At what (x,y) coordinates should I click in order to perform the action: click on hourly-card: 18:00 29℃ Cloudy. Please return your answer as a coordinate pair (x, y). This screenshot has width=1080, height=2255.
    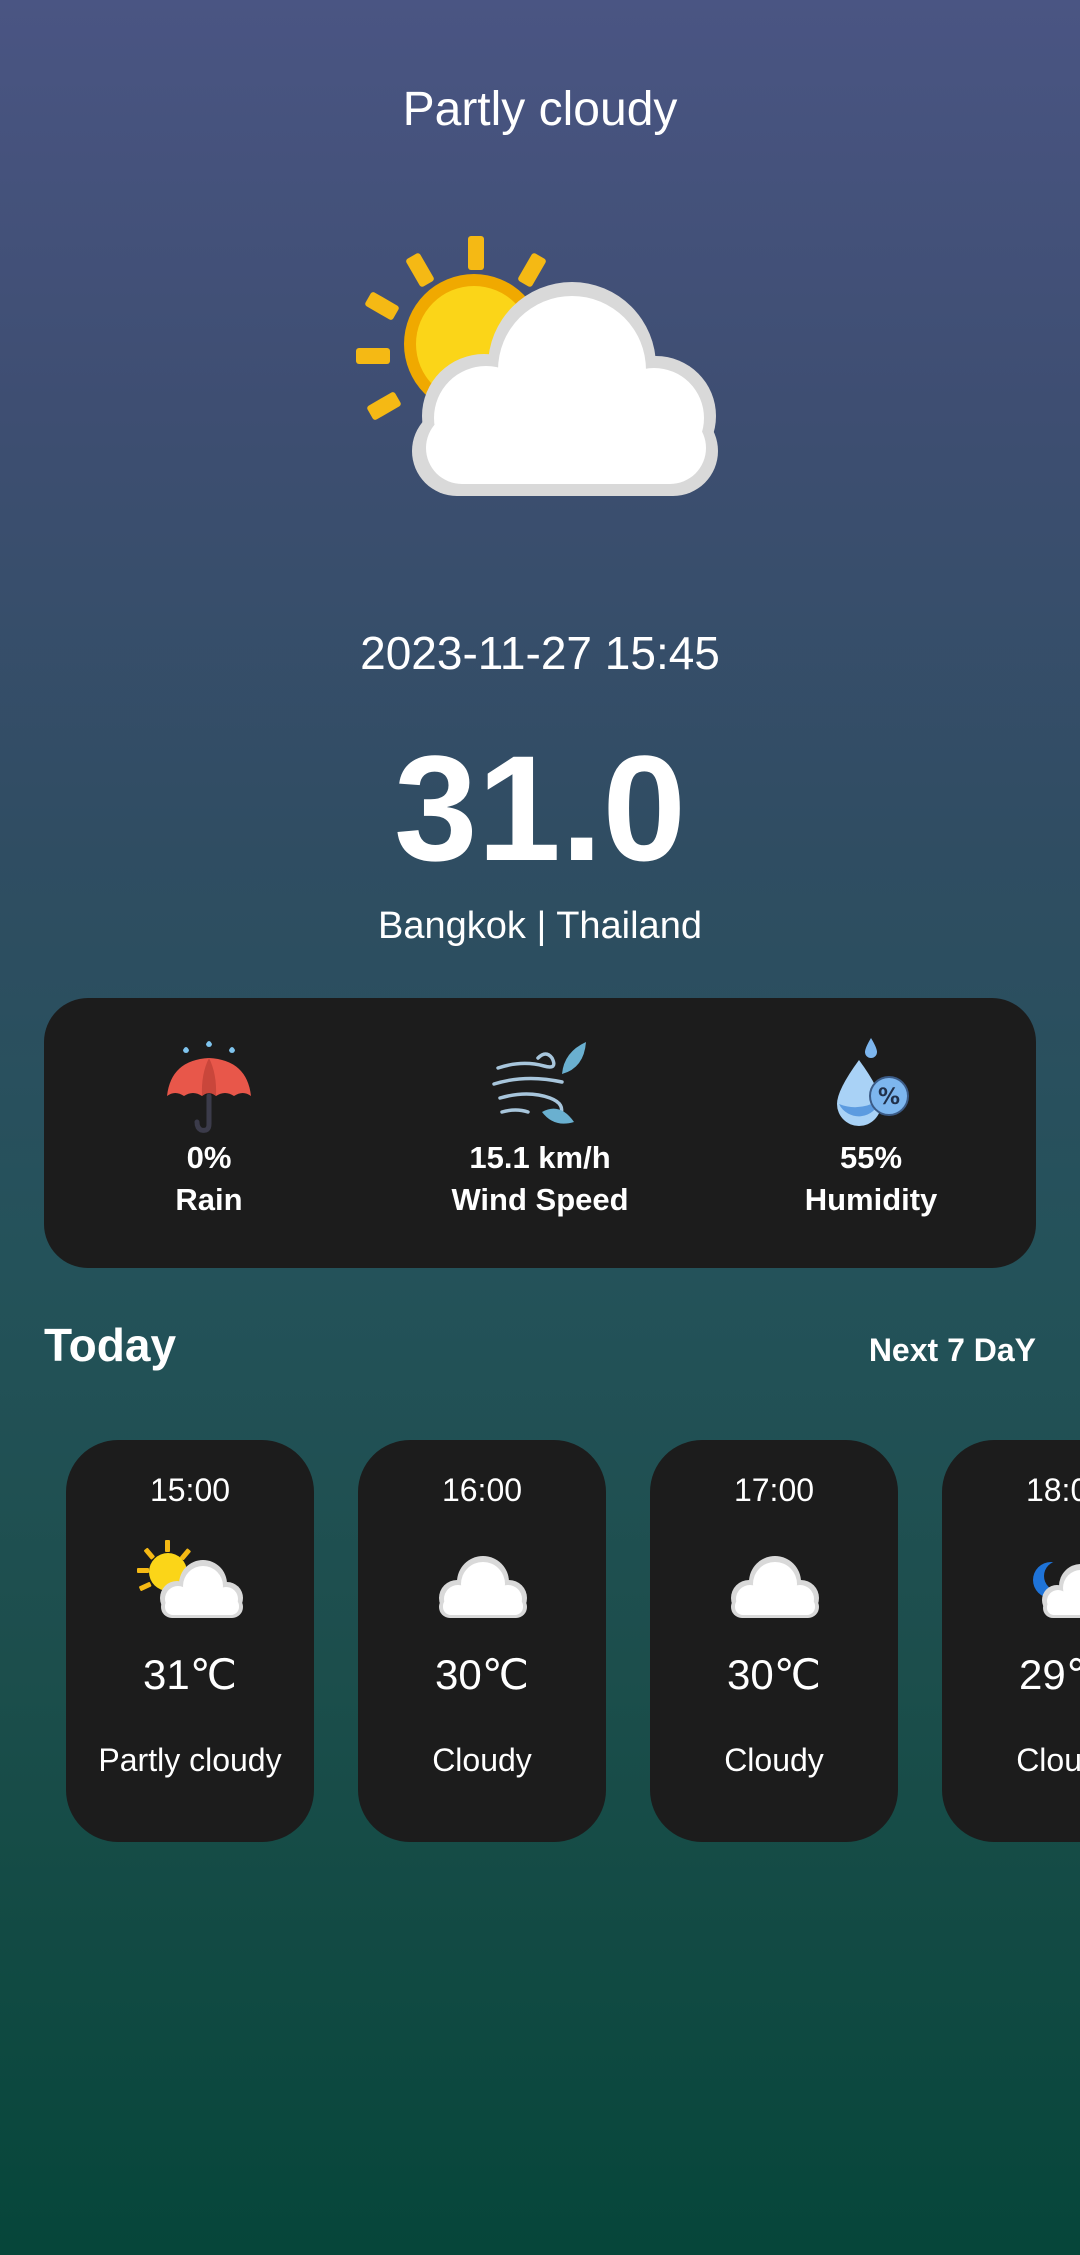
    Looking at the image, I should click on (1011, 1641).